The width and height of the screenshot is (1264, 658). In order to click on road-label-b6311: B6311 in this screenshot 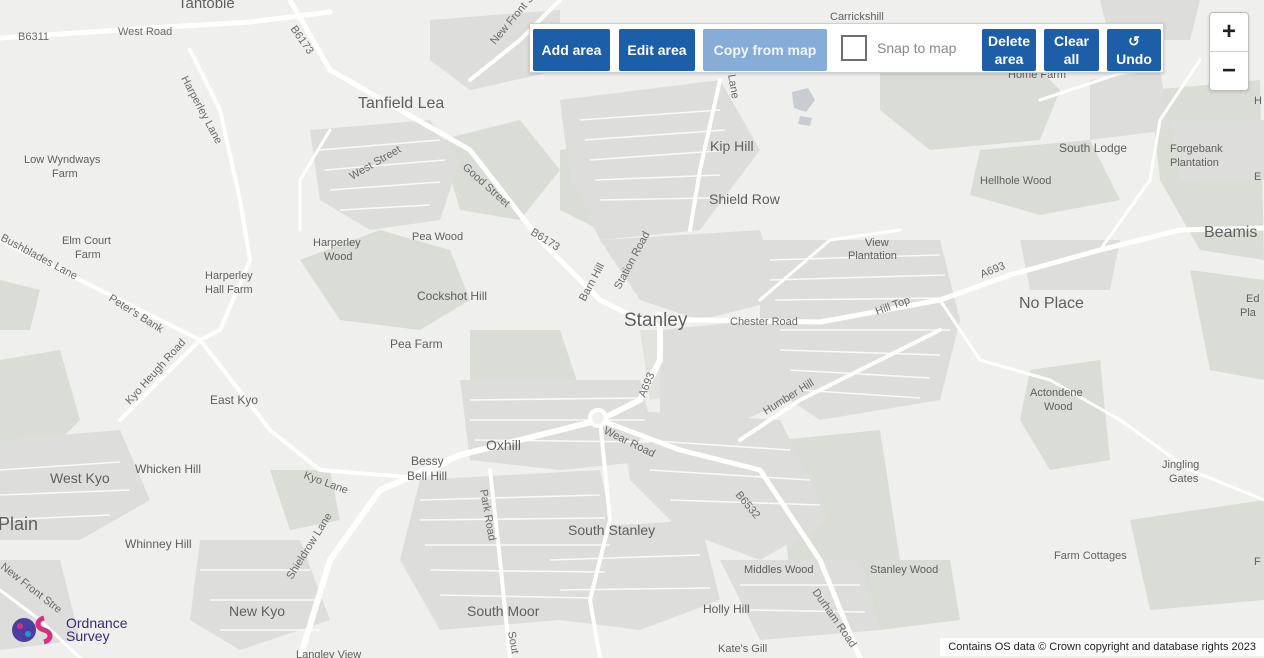, I will do `click(33, 37)`.